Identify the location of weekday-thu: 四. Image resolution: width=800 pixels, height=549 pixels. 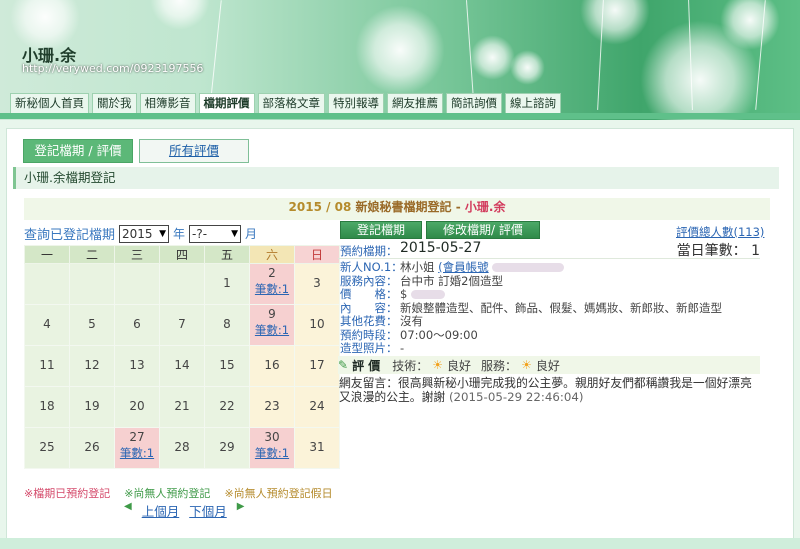
(182, 254).